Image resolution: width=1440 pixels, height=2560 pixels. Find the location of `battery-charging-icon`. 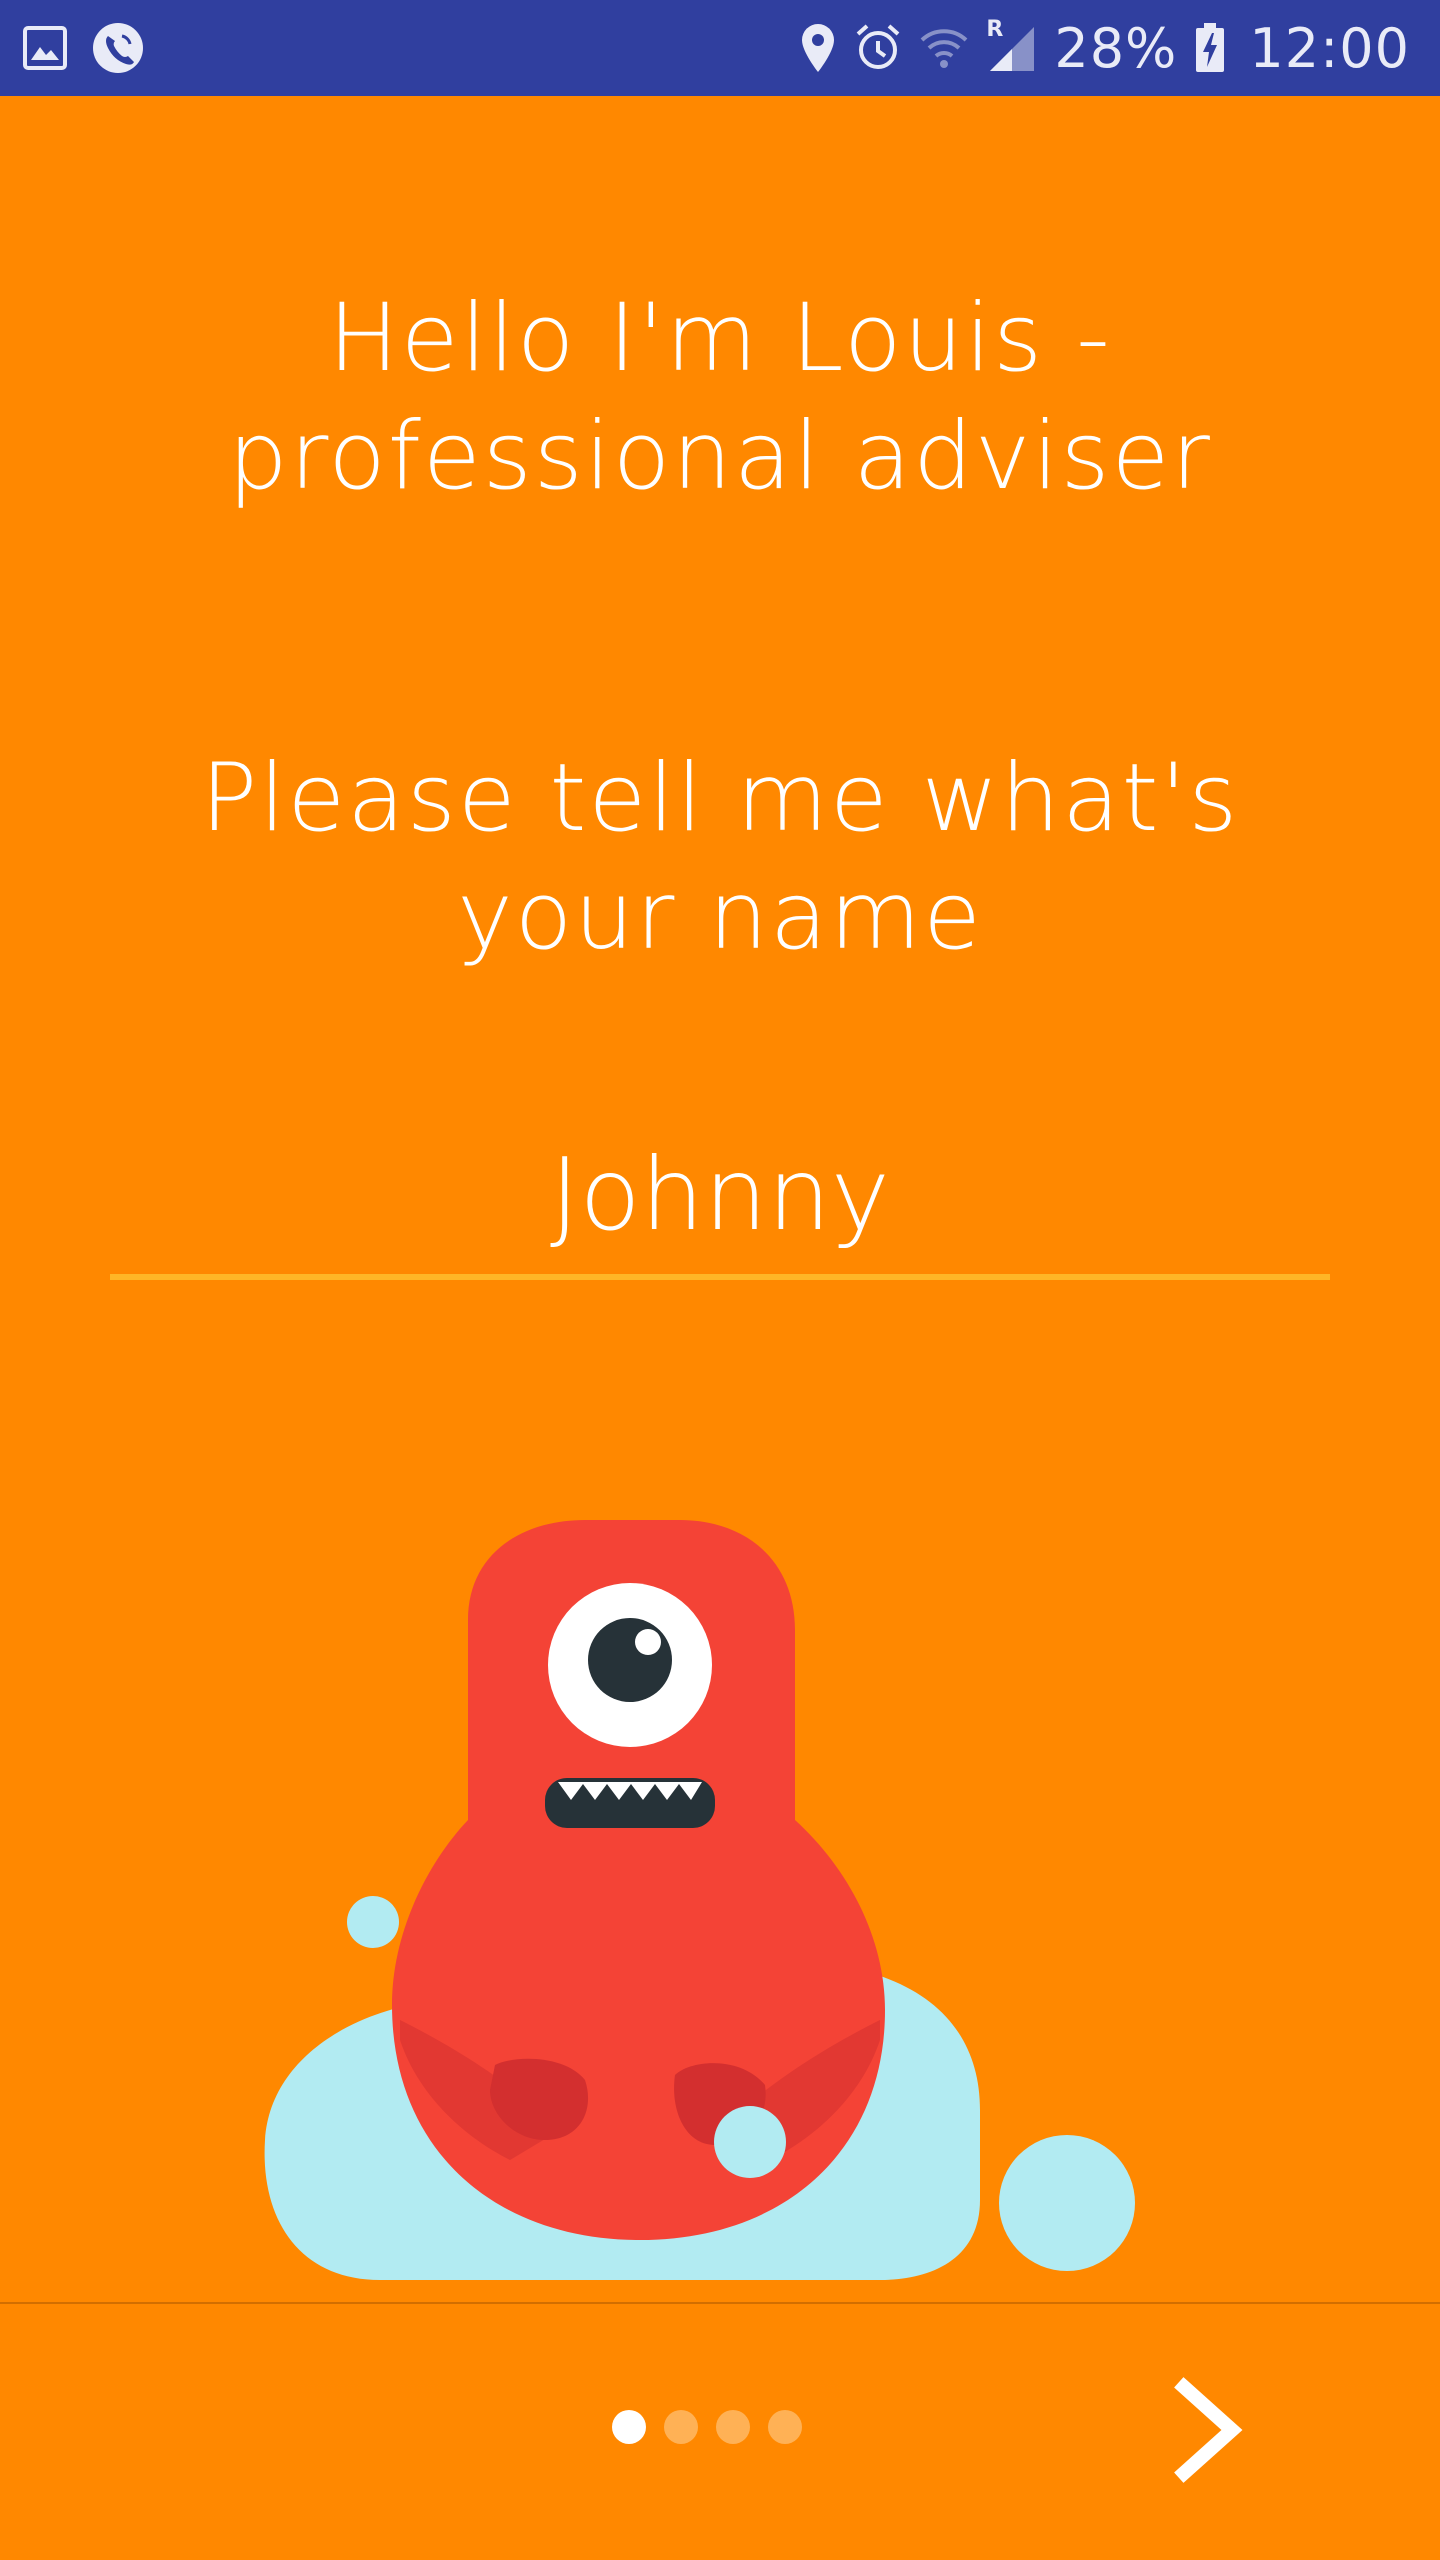

battery-charging-icon is located at coordinates (1210, 48).